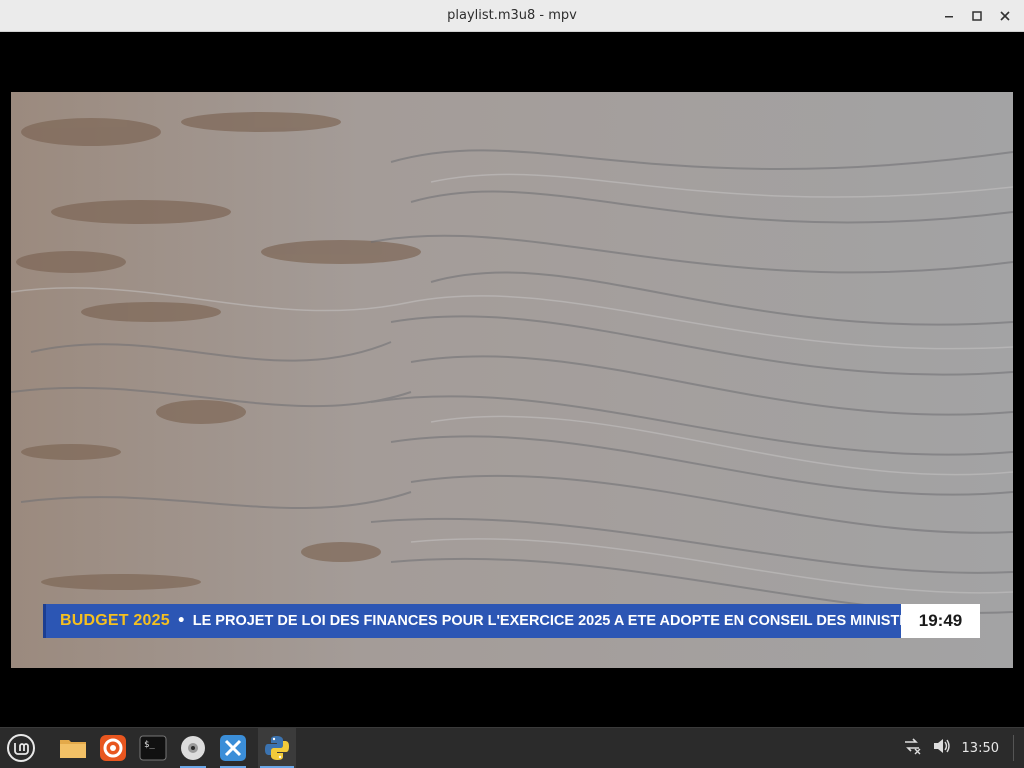  Describe the element at coordinates (115, 620) in the screenshot. I see `ticker-topic: BUDGET 2025` at that location.